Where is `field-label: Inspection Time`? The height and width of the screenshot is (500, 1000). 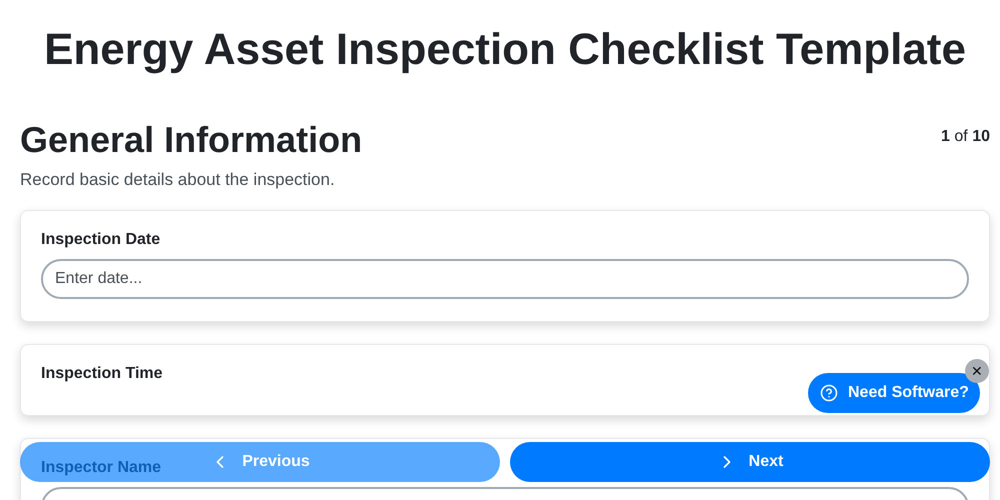
field-label: Inspection Time is located at coordinates (102, 374).